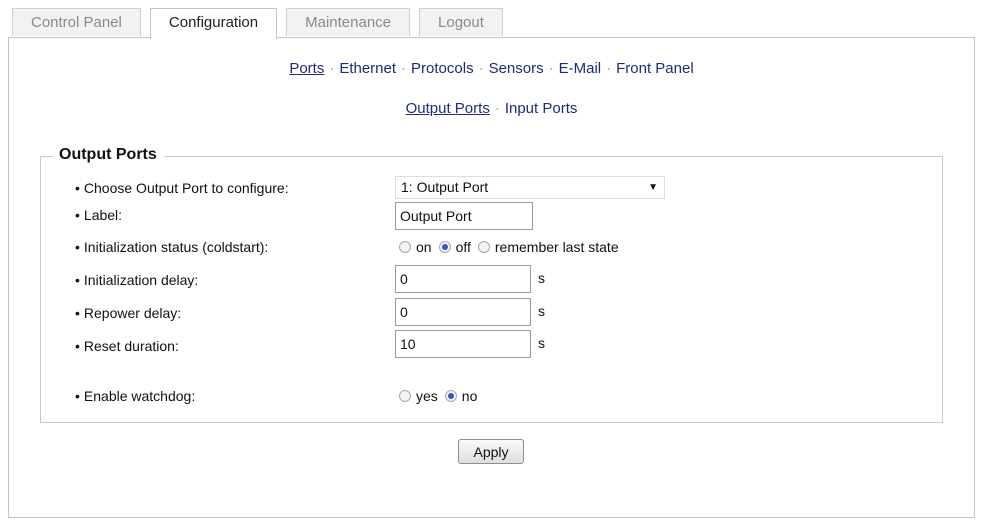  Describe the element at coordinates (348, 22) in the screenshot. I see `tab-maintenance: Maintenance` at that location.